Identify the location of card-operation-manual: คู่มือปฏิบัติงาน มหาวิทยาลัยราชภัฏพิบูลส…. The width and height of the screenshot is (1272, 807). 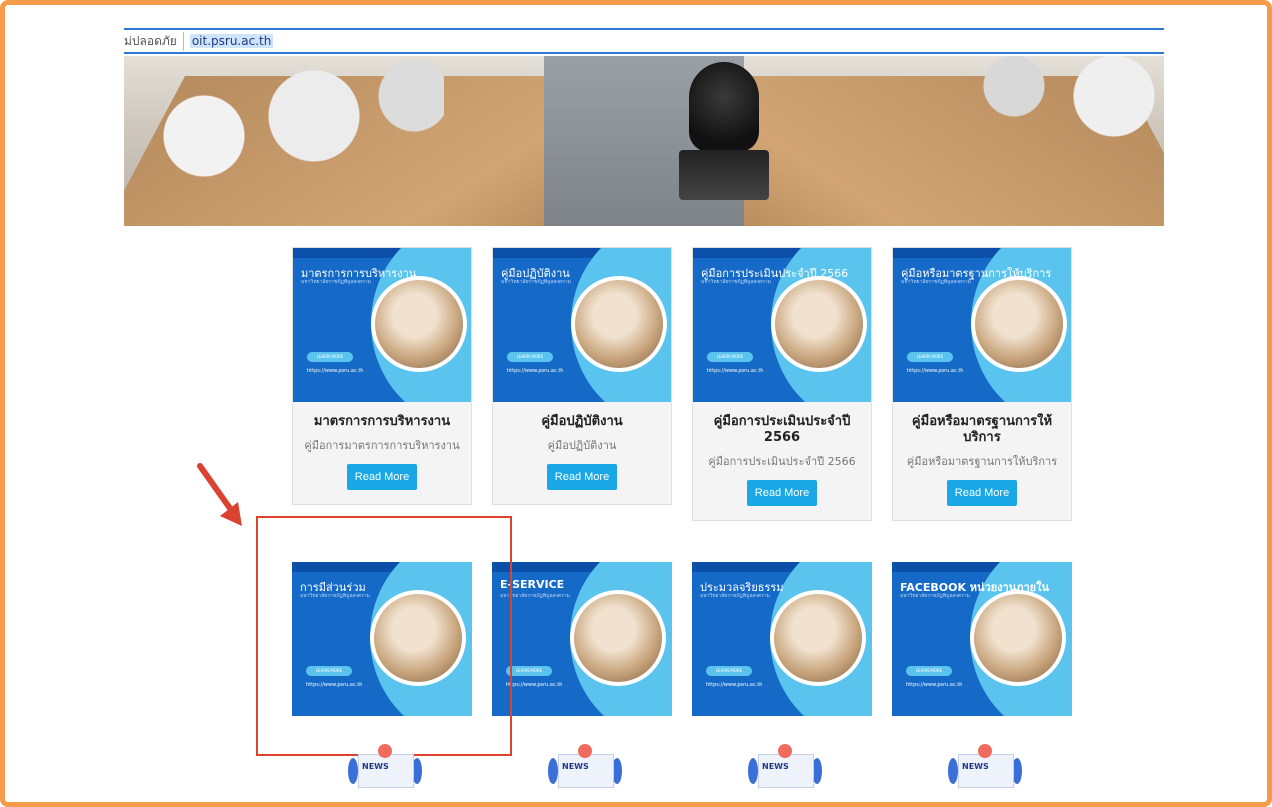
(582, 376).